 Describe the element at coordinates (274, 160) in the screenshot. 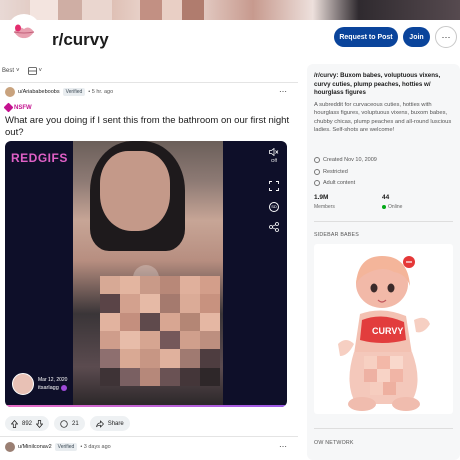

I see `mute-label: Off` at that location.